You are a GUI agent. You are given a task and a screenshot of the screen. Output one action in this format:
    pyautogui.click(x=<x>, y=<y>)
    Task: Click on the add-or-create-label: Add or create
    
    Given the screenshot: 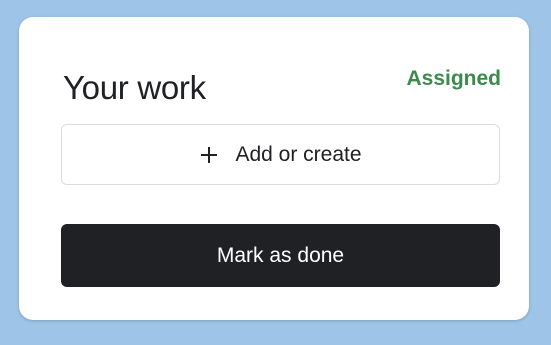 What is the action you would take?
    pyautogui.click(x=298, y=154)
    